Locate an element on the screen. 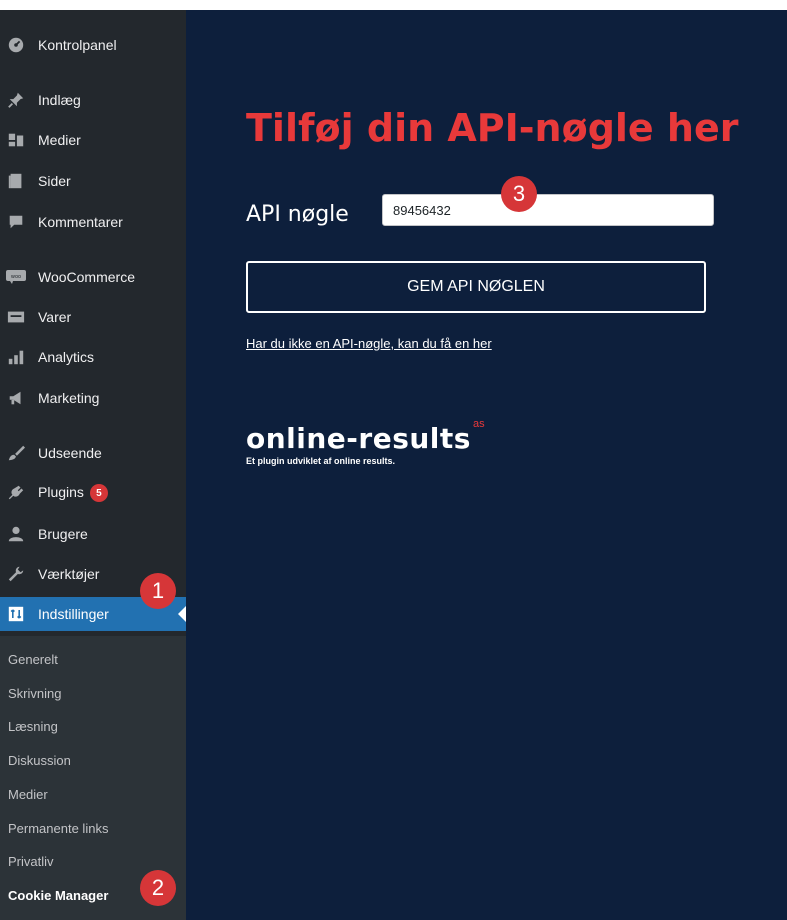  sidebar-item-plugins: Plugins 5 is located at coordinates (93, 493).